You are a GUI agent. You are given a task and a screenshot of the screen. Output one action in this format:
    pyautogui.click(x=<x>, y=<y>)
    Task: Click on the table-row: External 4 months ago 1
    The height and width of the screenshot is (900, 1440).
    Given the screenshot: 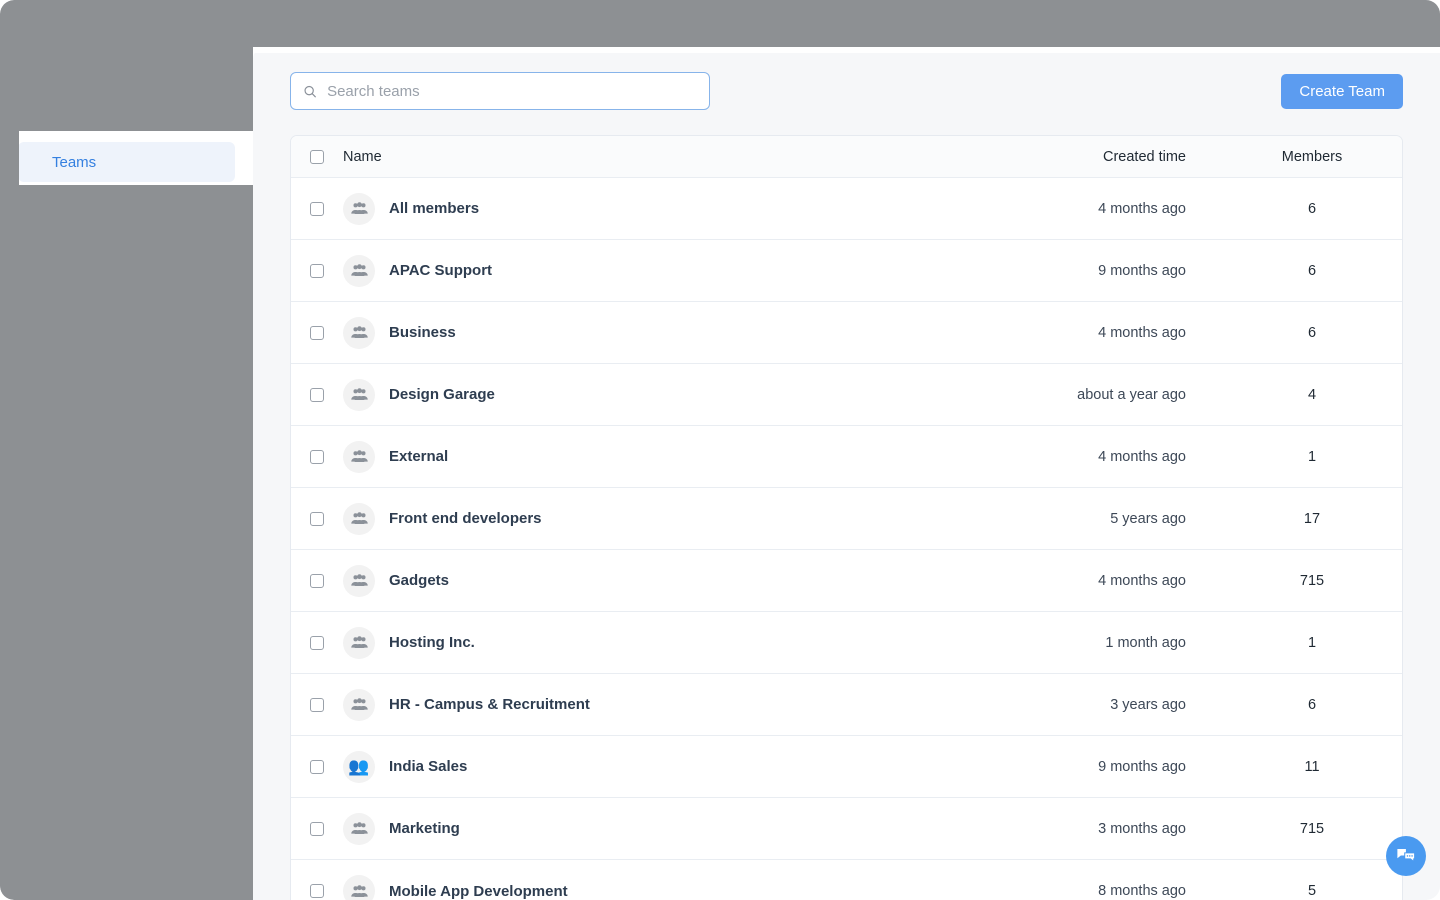 What is the action you would take?
    pyautogui.click(x=846, y=457)
    